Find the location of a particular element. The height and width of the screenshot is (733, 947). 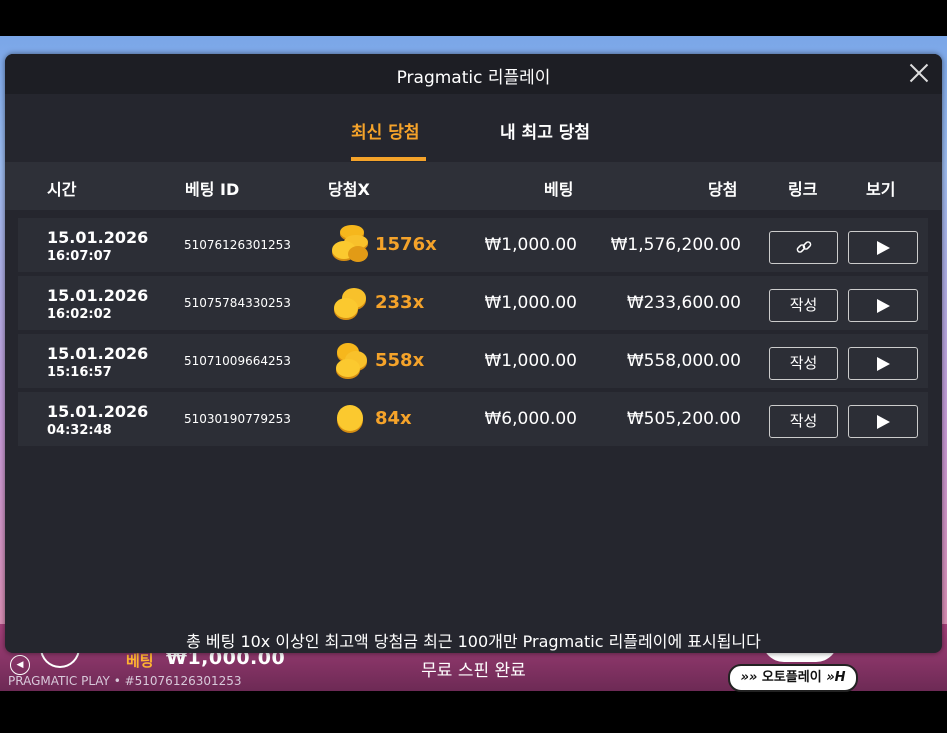

row-bet-id: 51030190779253 is located at coordinates (237, 419).